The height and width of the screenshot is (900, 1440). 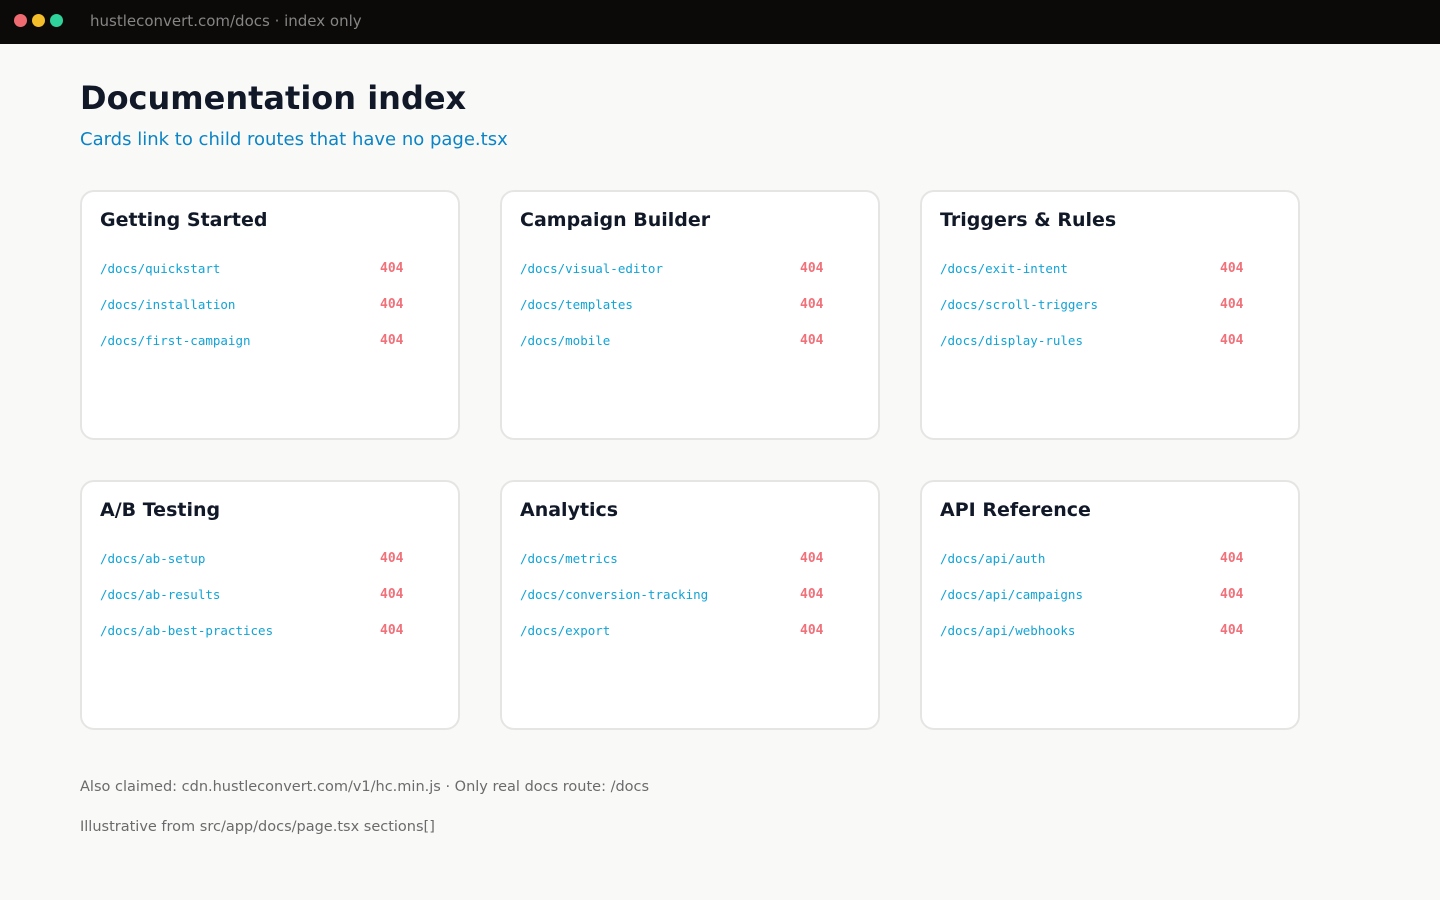 What do you see at coordinates (1011, 340) in the screenshot?
I see `route-path: /docs/display-rules` at bounding box center [1011, 340].